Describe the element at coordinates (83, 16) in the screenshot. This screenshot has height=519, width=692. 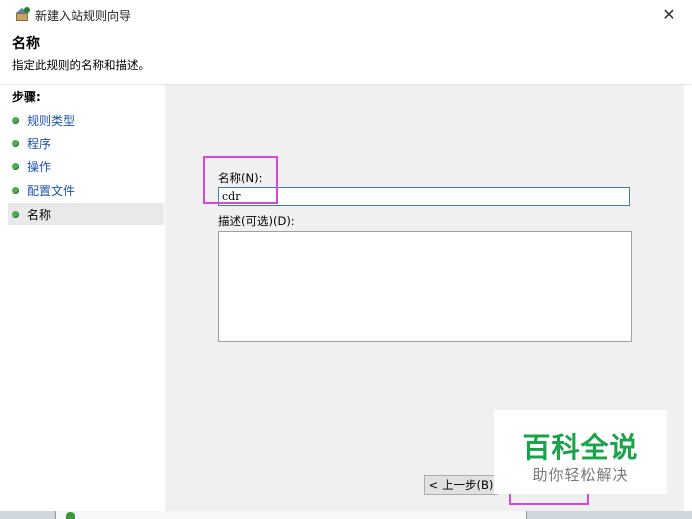
I see `window-title: 新建入站规则向导` at that location.